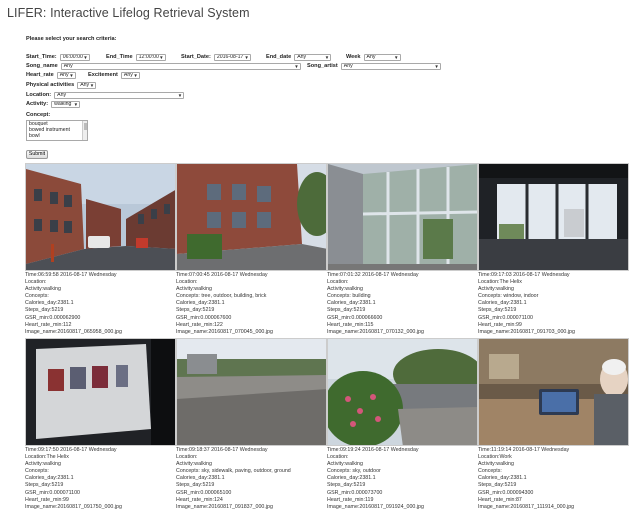  What do you see at coordinates (62, 94) in the screenshot?
I see `location-value: Any` at bounding box center [62, 94].